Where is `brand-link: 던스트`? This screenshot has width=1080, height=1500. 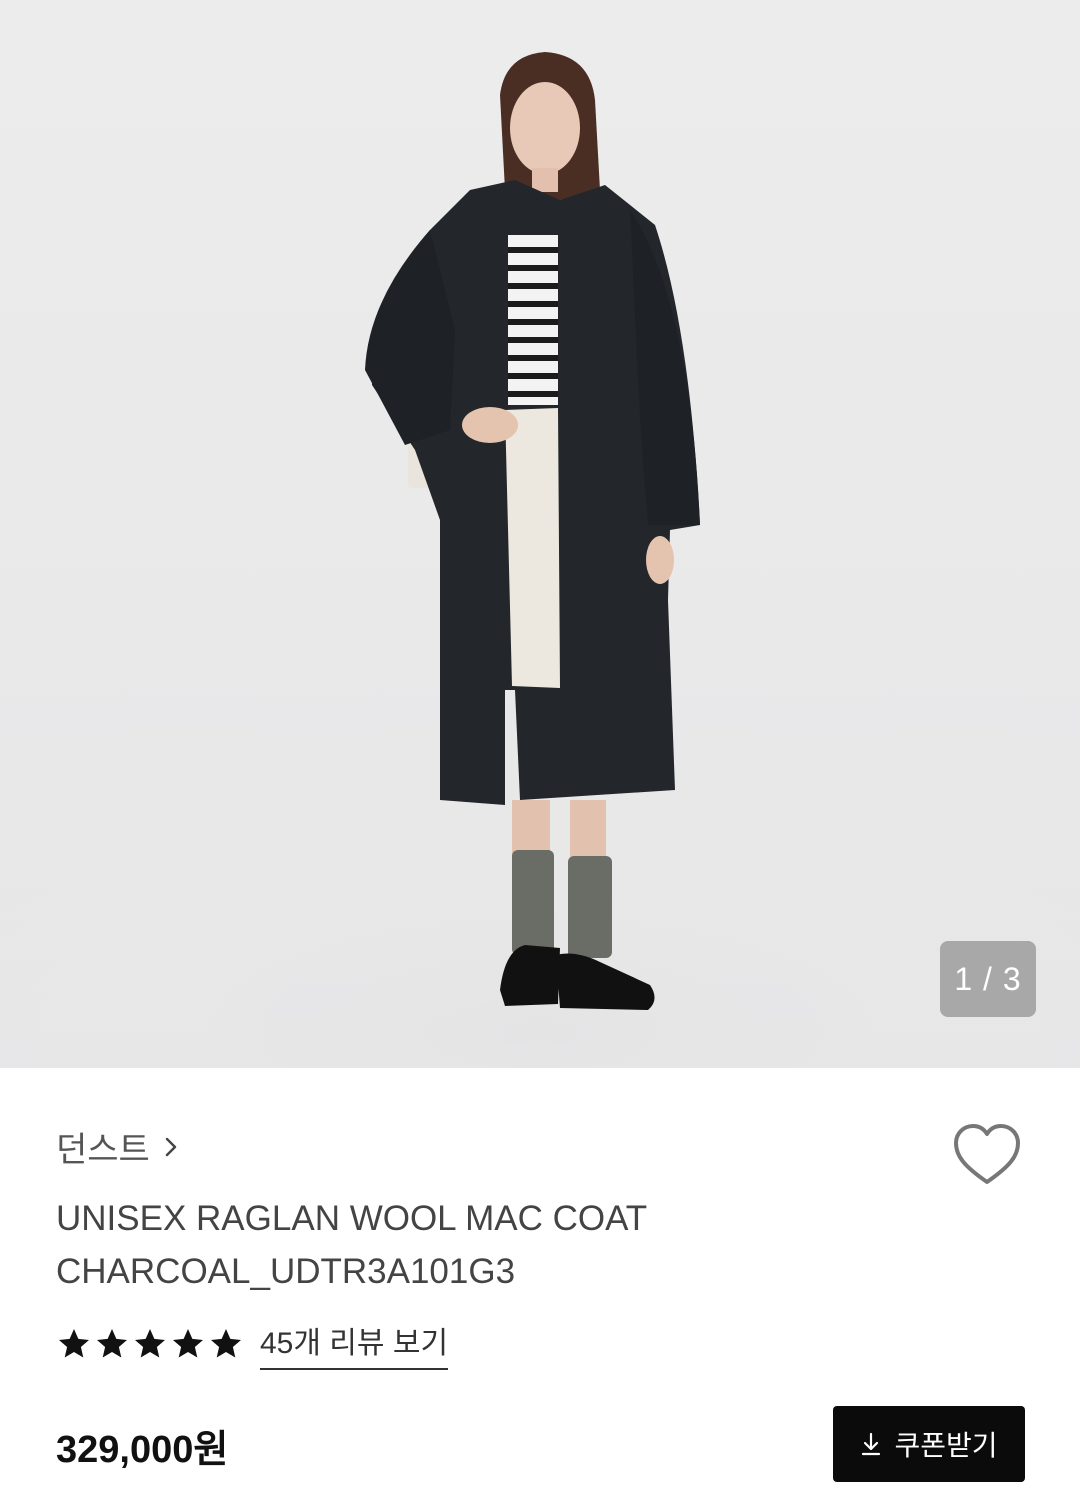 brand-link: 던스트 is located at coordinates (117, 1146).